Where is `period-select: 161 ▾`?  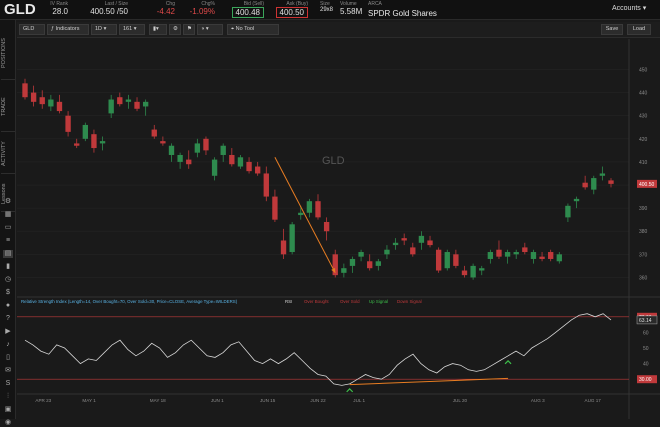
period-select: 161 ▾ is located at coordinates (132, 29).